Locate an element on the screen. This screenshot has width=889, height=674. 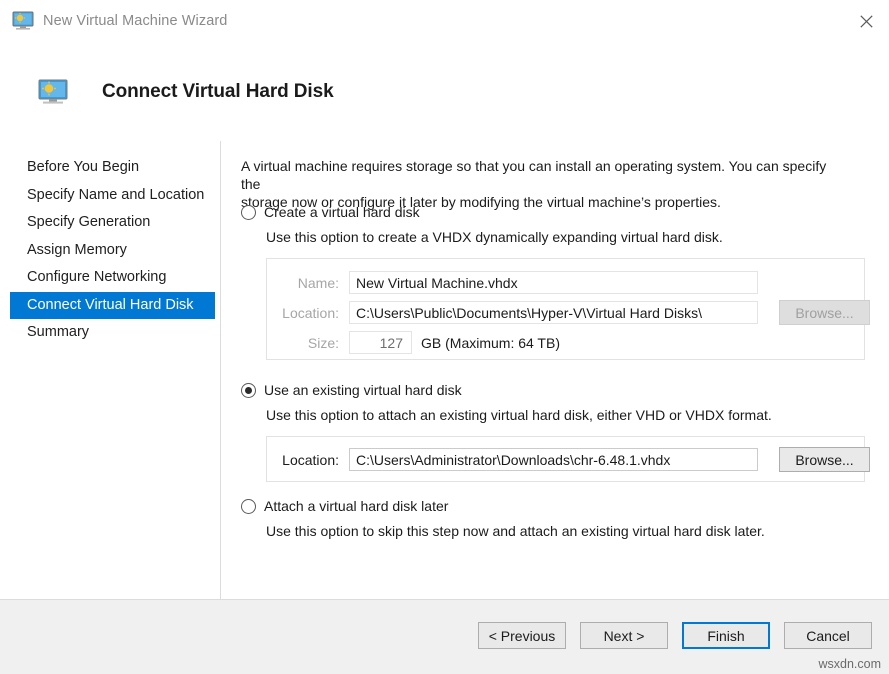
sidebar-item-specify-generation: Specify Generation is located at coordinates (110, 223).